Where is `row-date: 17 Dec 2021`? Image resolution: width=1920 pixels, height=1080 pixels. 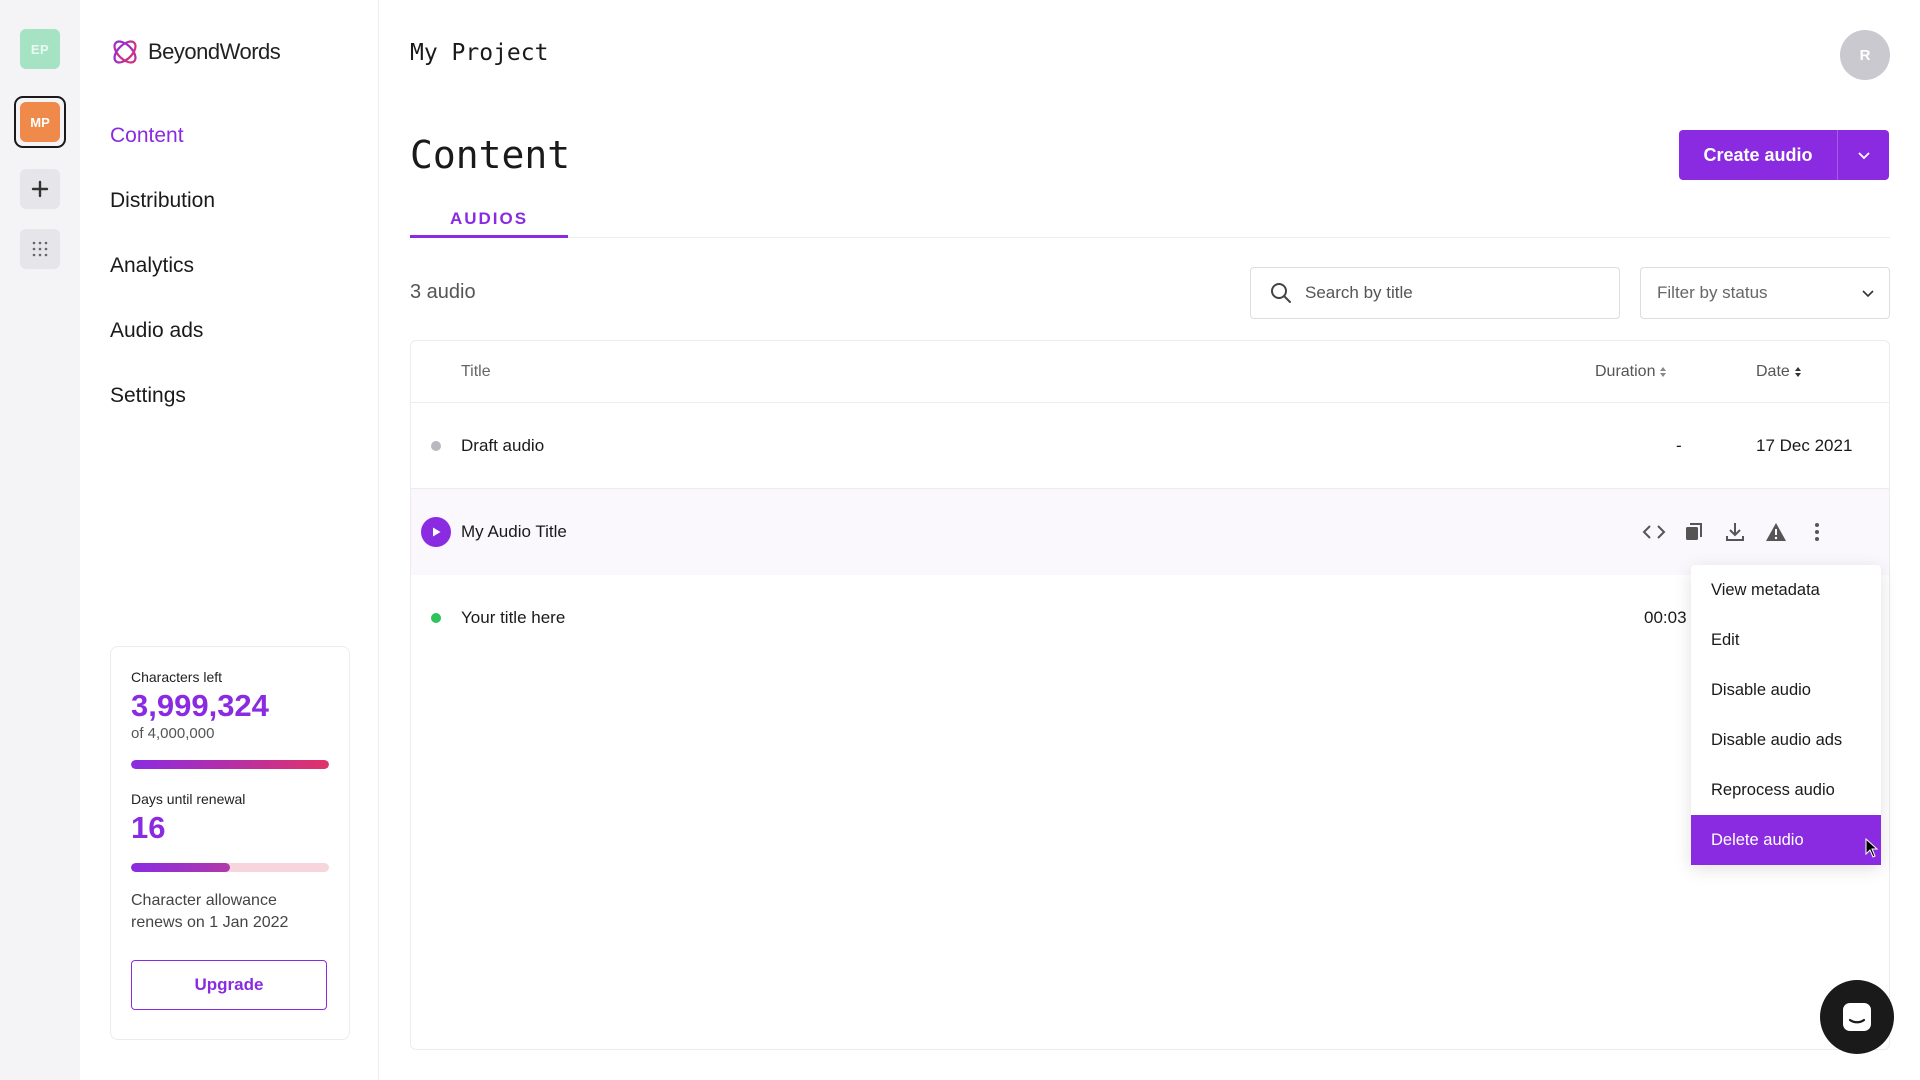 row-date: 17 Dec 2021 is located at coordinates (1804, 445).